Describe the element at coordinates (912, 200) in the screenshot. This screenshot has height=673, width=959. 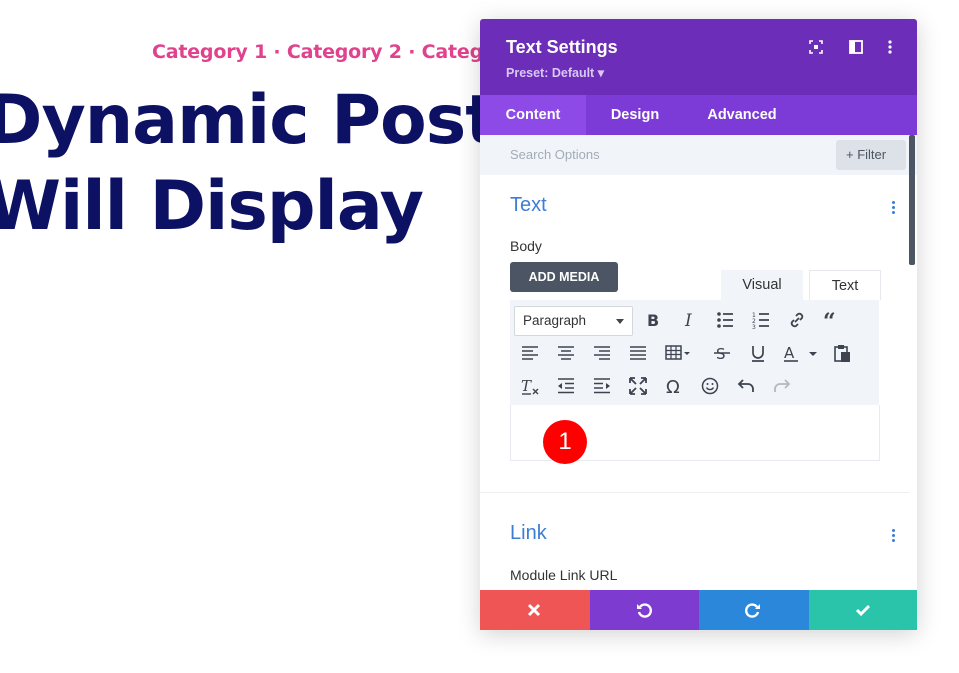
I see `scrollbar` at that location.